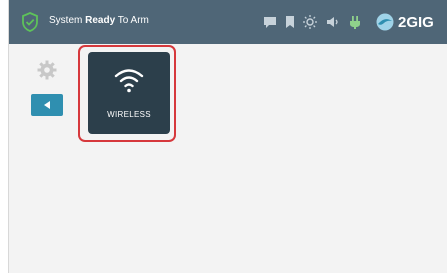  I want to click on status-suffix: To Arm, so click(132, 20).